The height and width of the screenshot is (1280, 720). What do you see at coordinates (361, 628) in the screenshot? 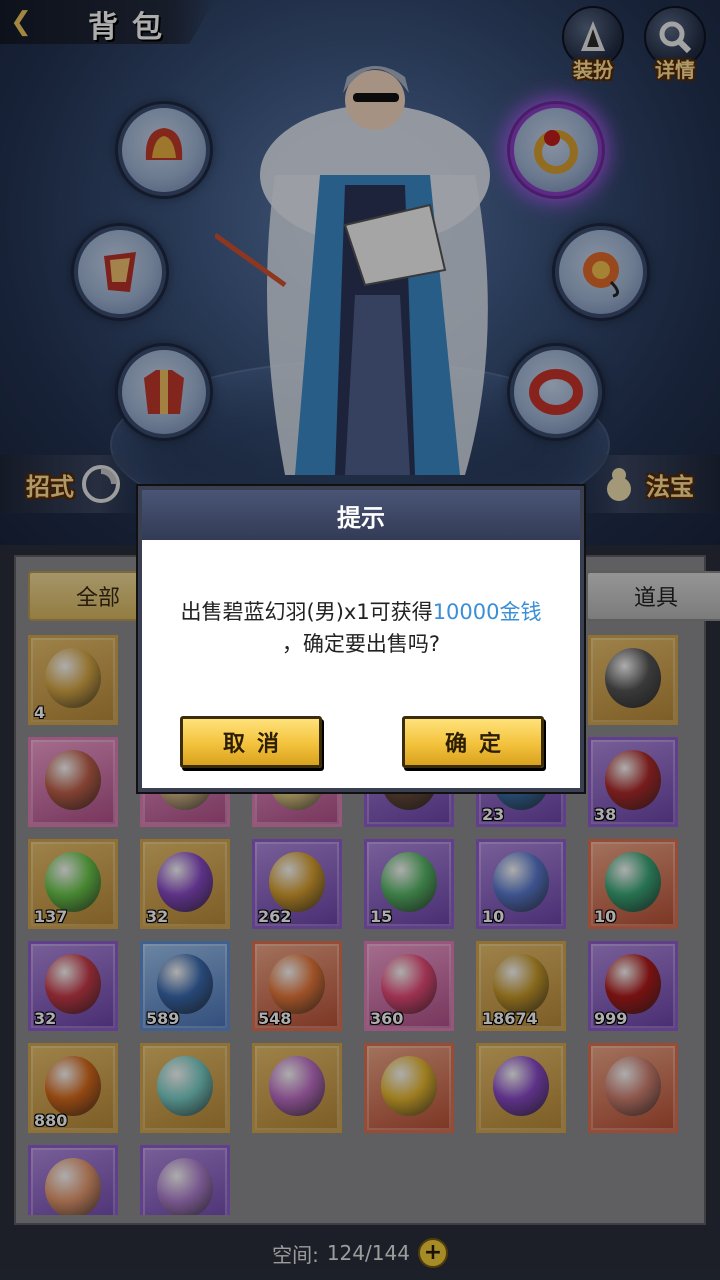
I see `dialog-message: 出售碧蓝幻羽(男)x1可获得10000金钱 ，确定要出售吗?` at bounding box center [361, 628].